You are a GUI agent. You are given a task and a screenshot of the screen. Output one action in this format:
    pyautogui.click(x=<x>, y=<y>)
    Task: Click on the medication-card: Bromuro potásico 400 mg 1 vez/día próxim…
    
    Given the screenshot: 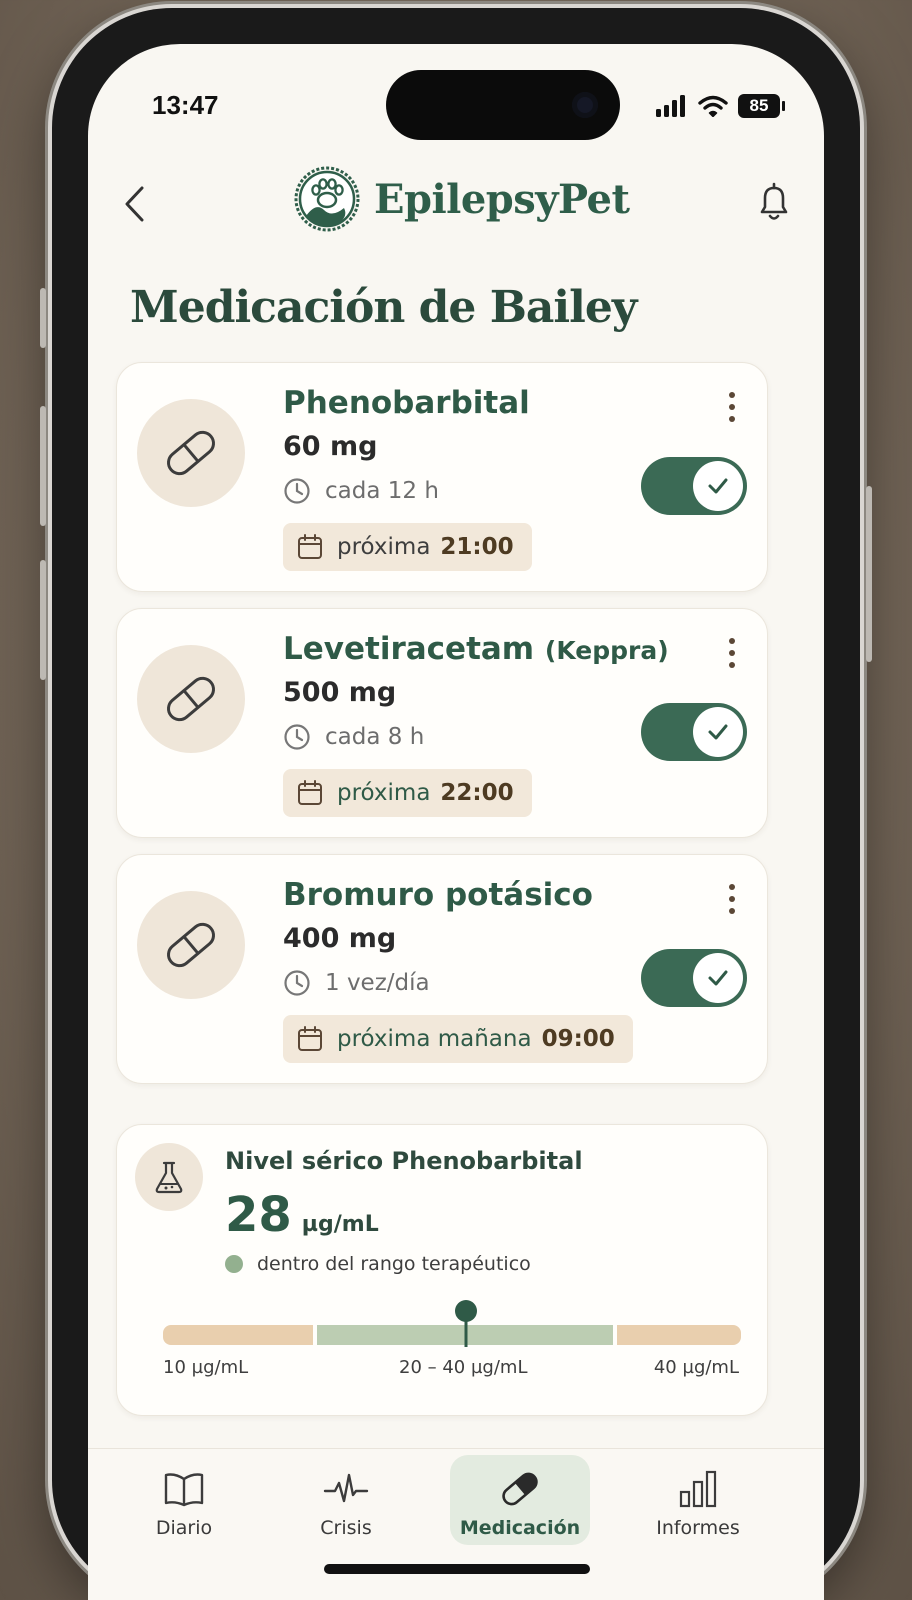 What is the action you would take?
    pyautogui.click(x=442, y=969)
    